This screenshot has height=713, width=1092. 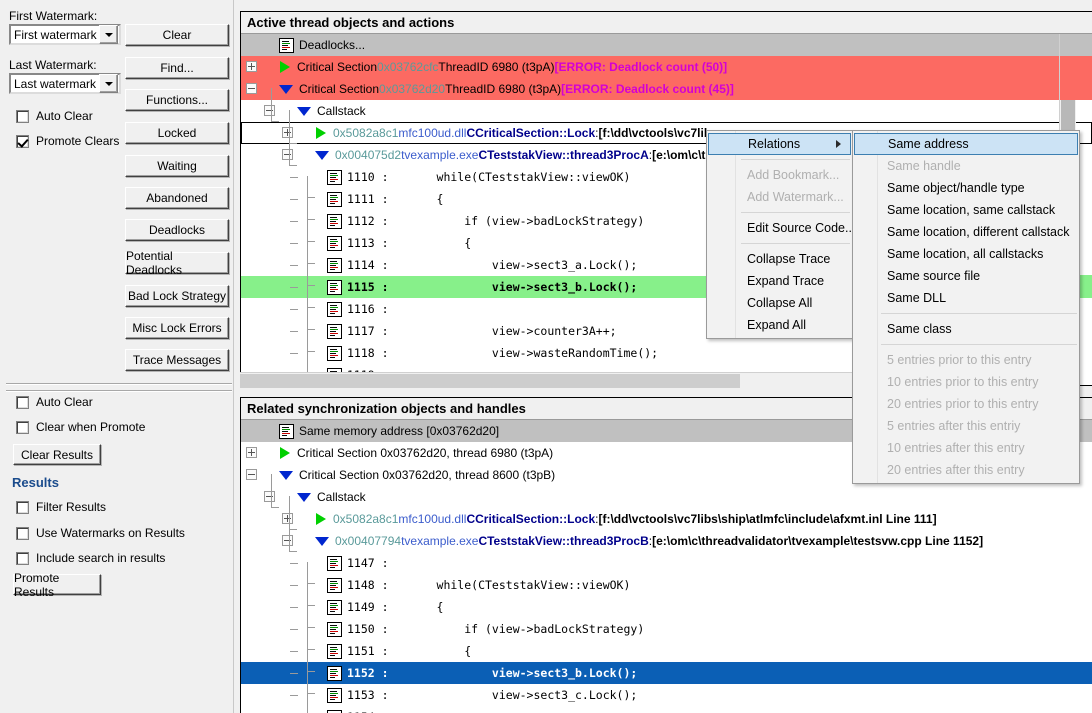 What do you see at coordinates (57, 454) in the screenshot?
I see `clear-results-button: Clear Results` at bounding box center [57, 454].